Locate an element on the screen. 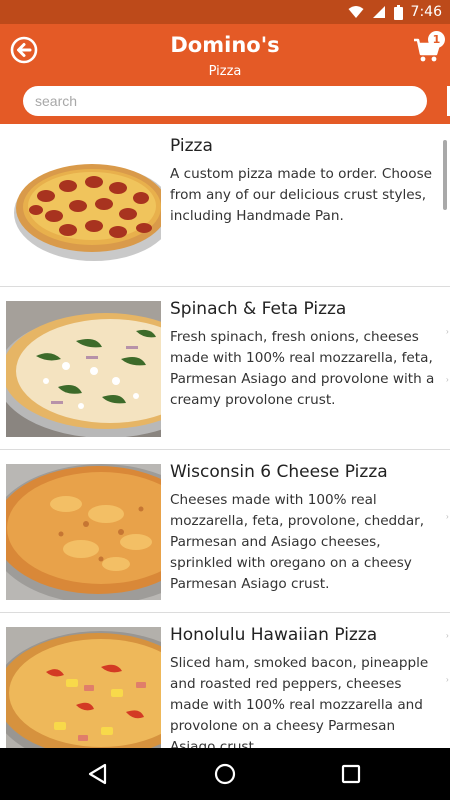  back-triangle-icon is located at coordinates (97, 774).